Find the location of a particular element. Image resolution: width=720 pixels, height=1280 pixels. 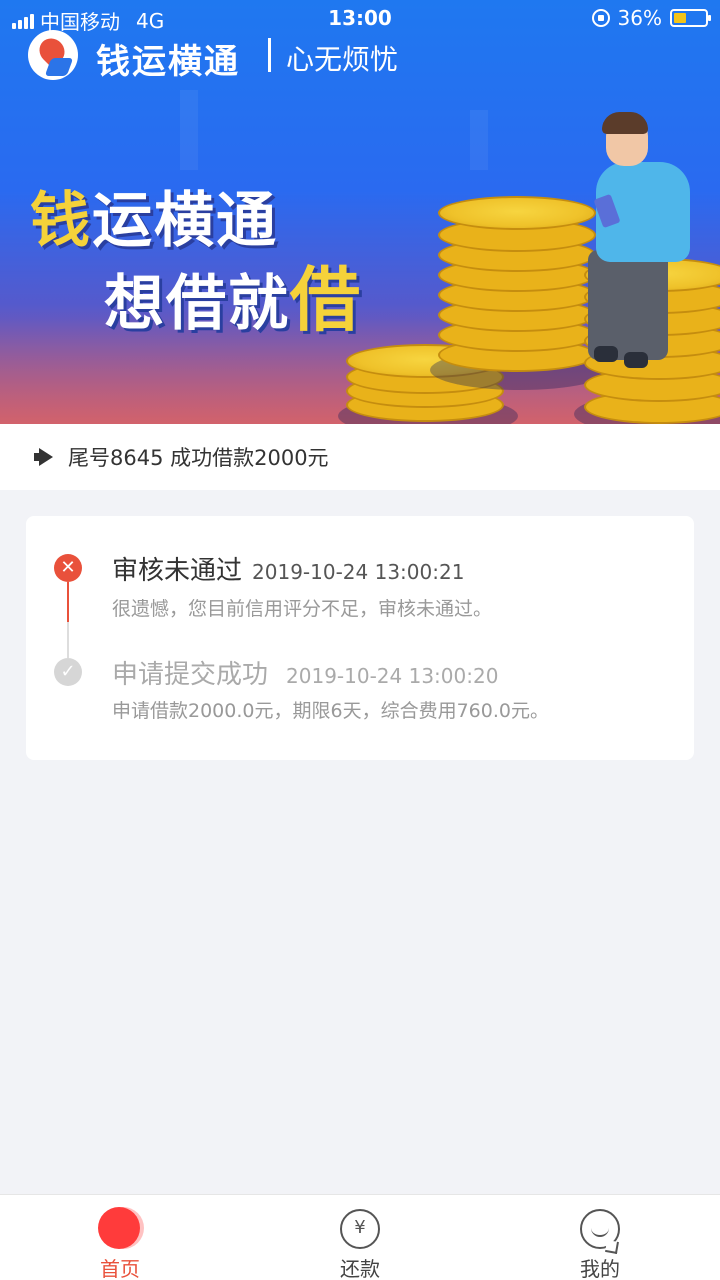

header-divider is located at coordinates (269, 55).